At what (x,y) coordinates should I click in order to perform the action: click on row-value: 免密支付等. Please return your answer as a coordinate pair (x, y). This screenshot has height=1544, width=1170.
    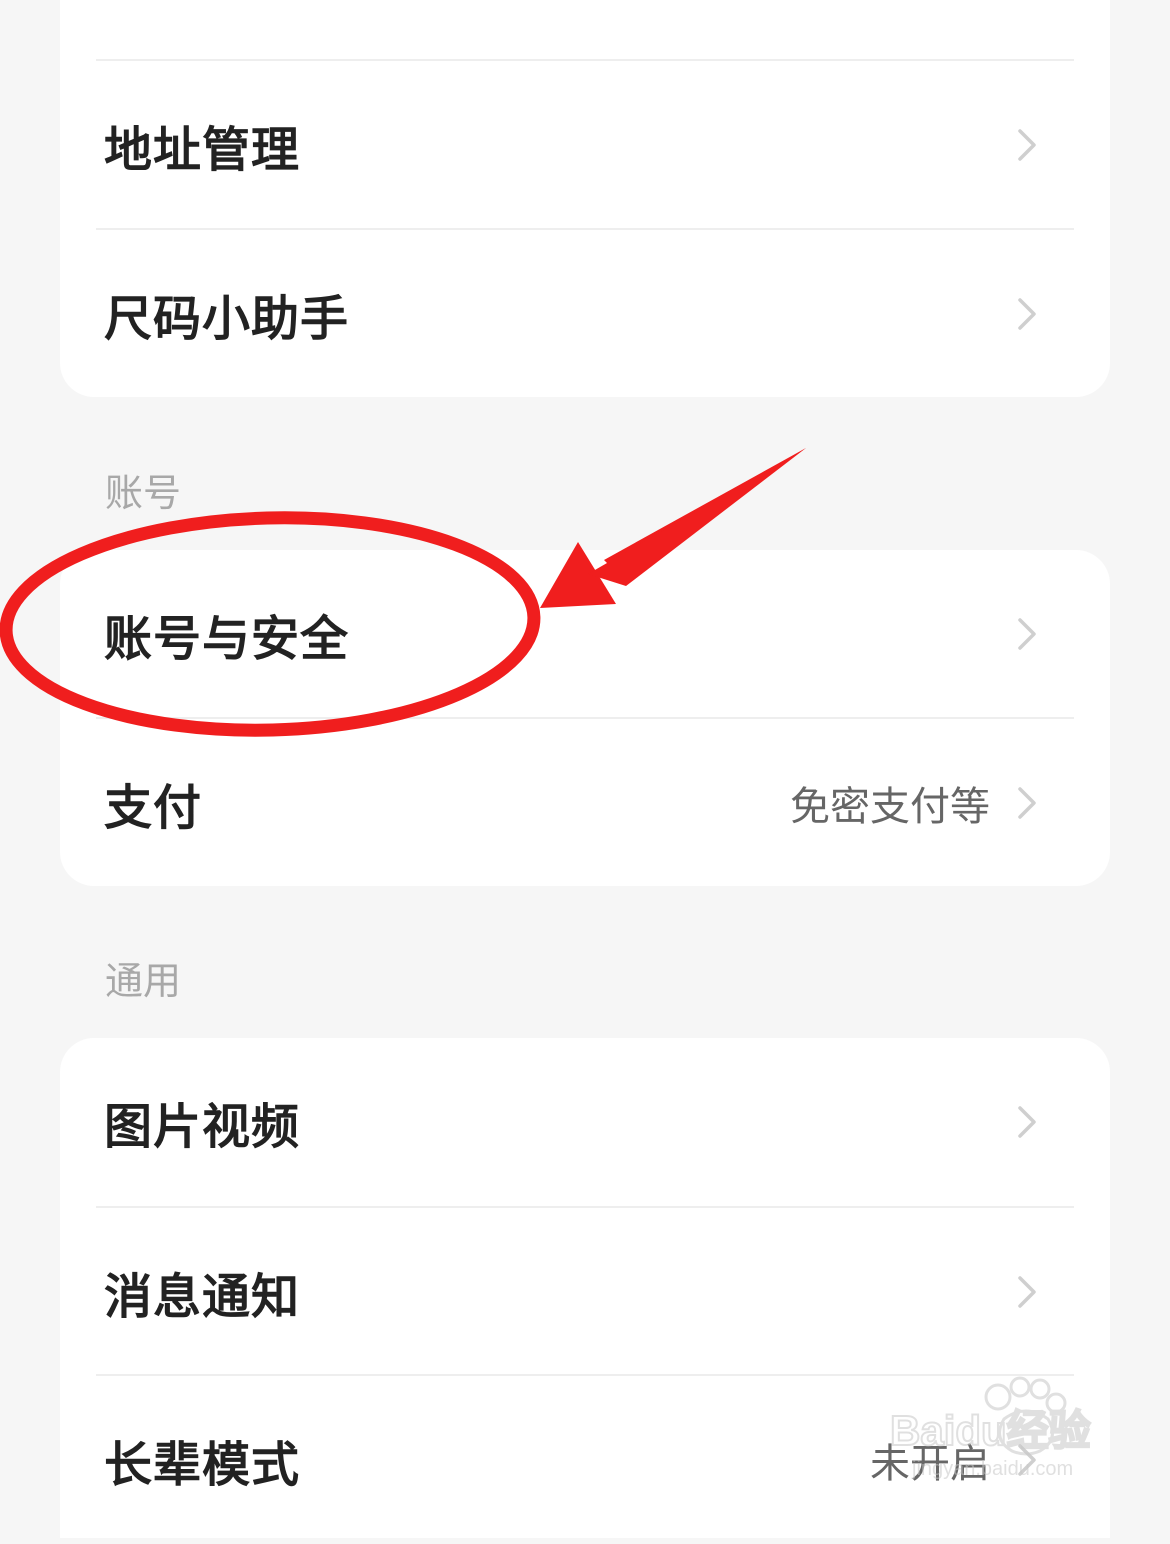
    Looking at the image, I should click on (890, 807).